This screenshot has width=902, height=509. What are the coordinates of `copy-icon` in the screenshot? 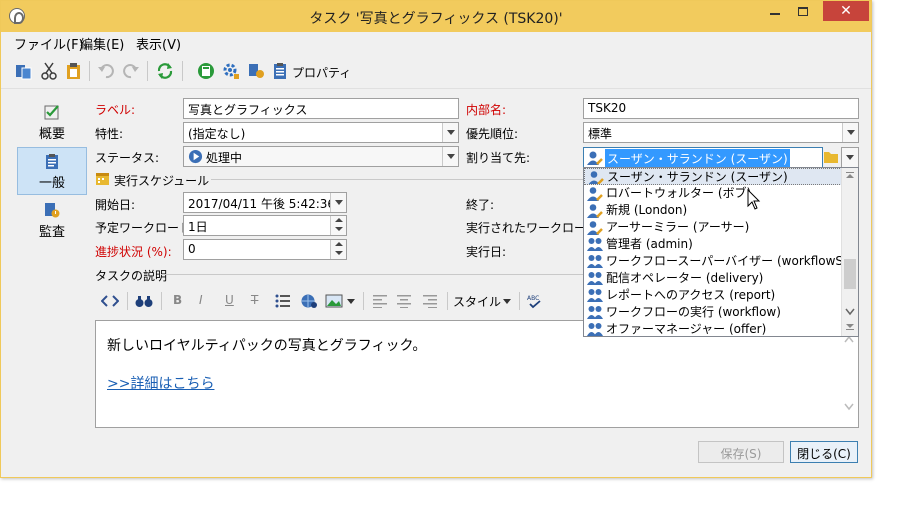 It's located at (24, 71).